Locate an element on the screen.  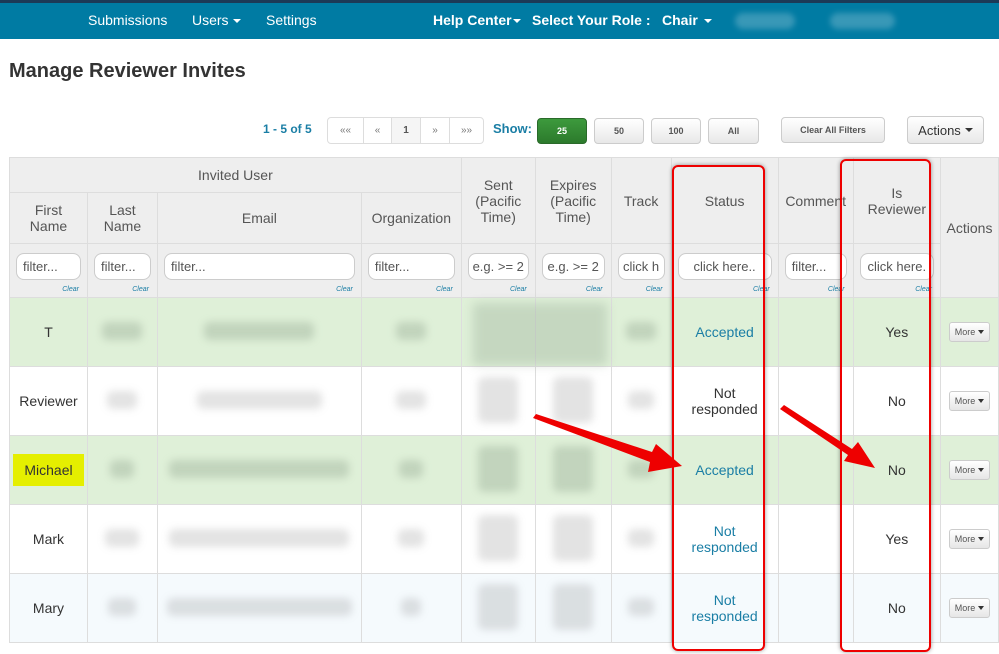
filter-is-reviewer-input: click here. is located at coordinates (896, 266).